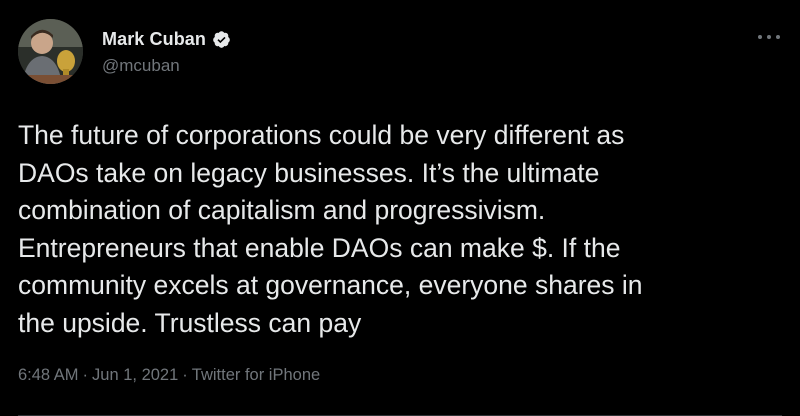 The width and height of the screenshot is (800, 416). Describe the element at coordinates (221, 39) in the screenshot. I see `verified-badge-icon` at that location.